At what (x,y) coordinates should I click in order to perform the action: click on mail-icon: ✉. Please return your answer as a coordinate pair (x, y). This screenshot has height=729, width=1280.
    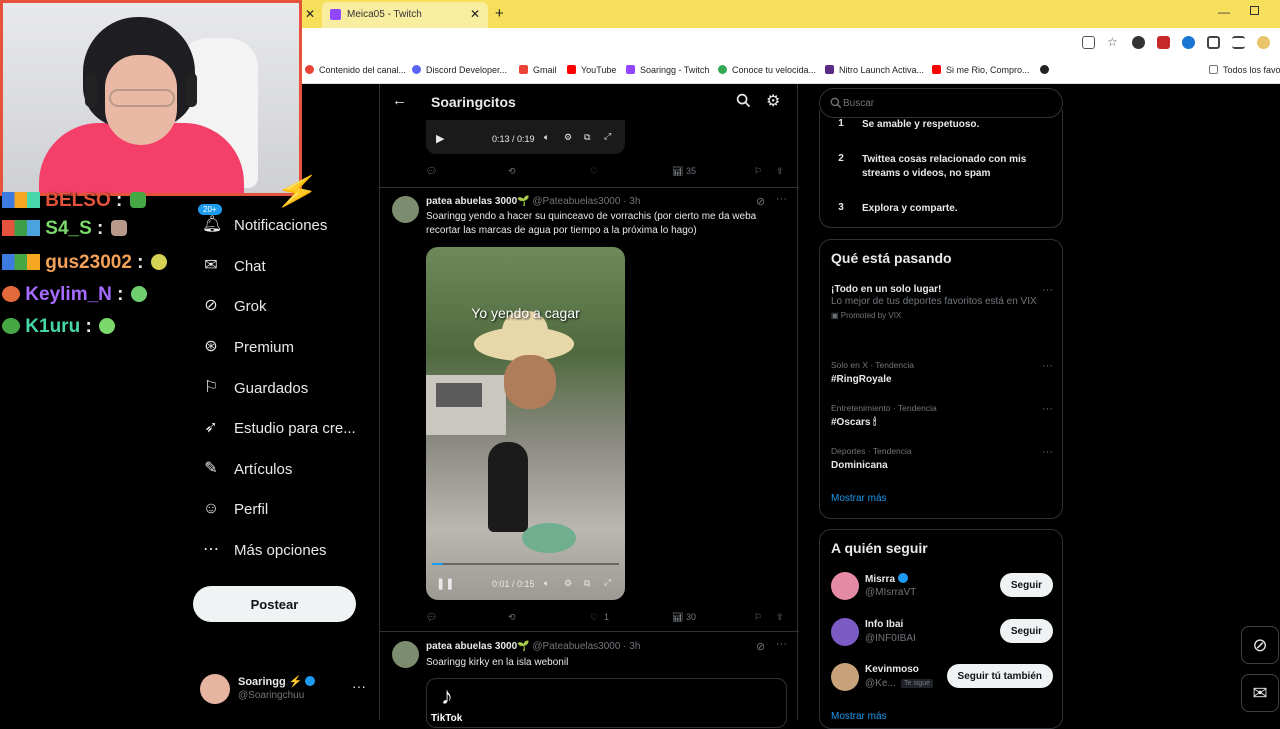
    Looking at the image, I should click on (1260, 693).